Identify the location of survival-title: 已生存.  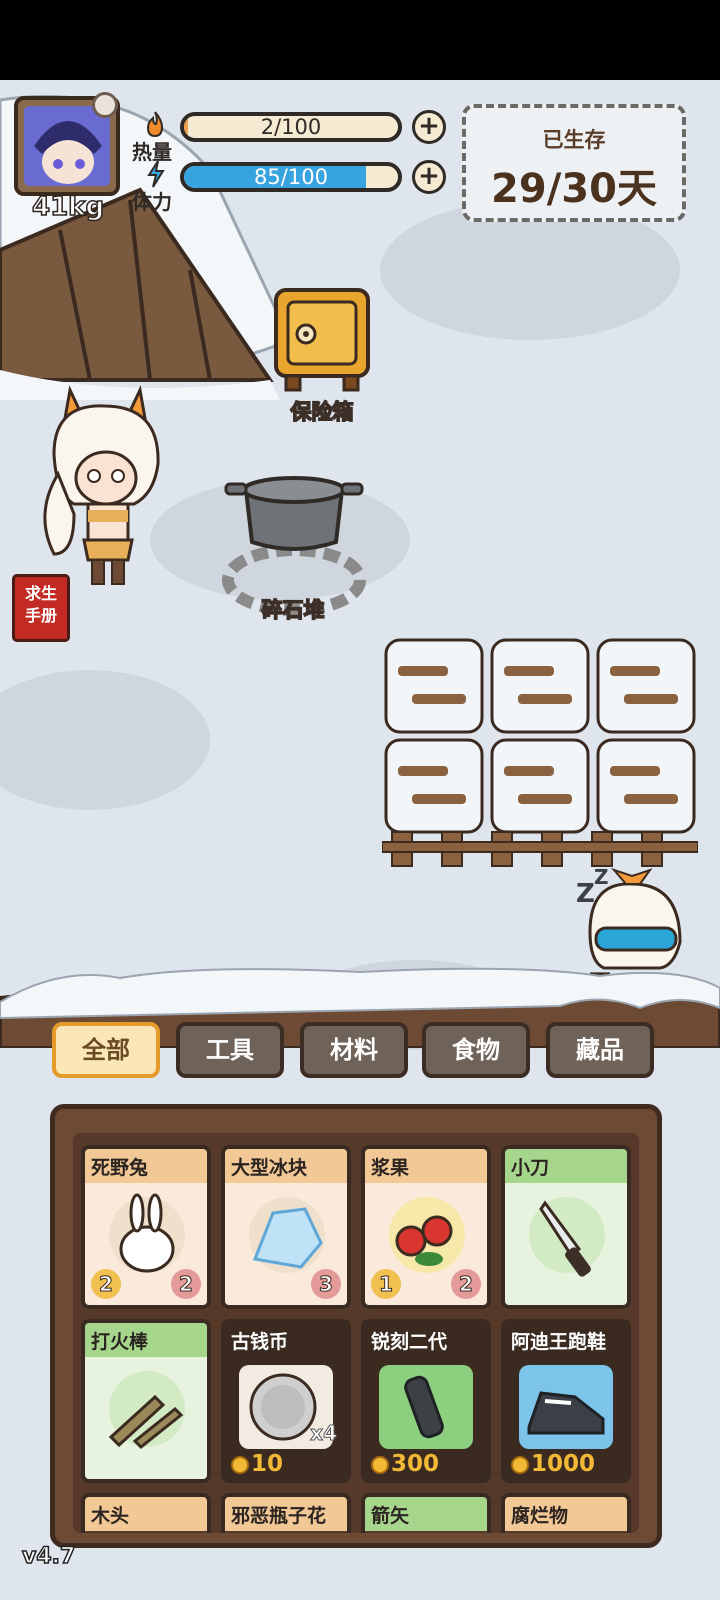
(574, 140).